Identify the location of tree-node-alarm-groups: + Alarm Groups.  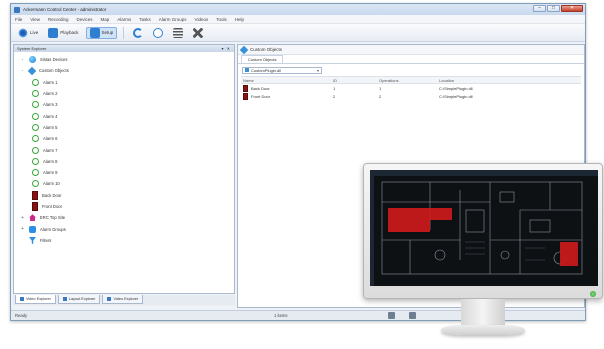
(127, 228).